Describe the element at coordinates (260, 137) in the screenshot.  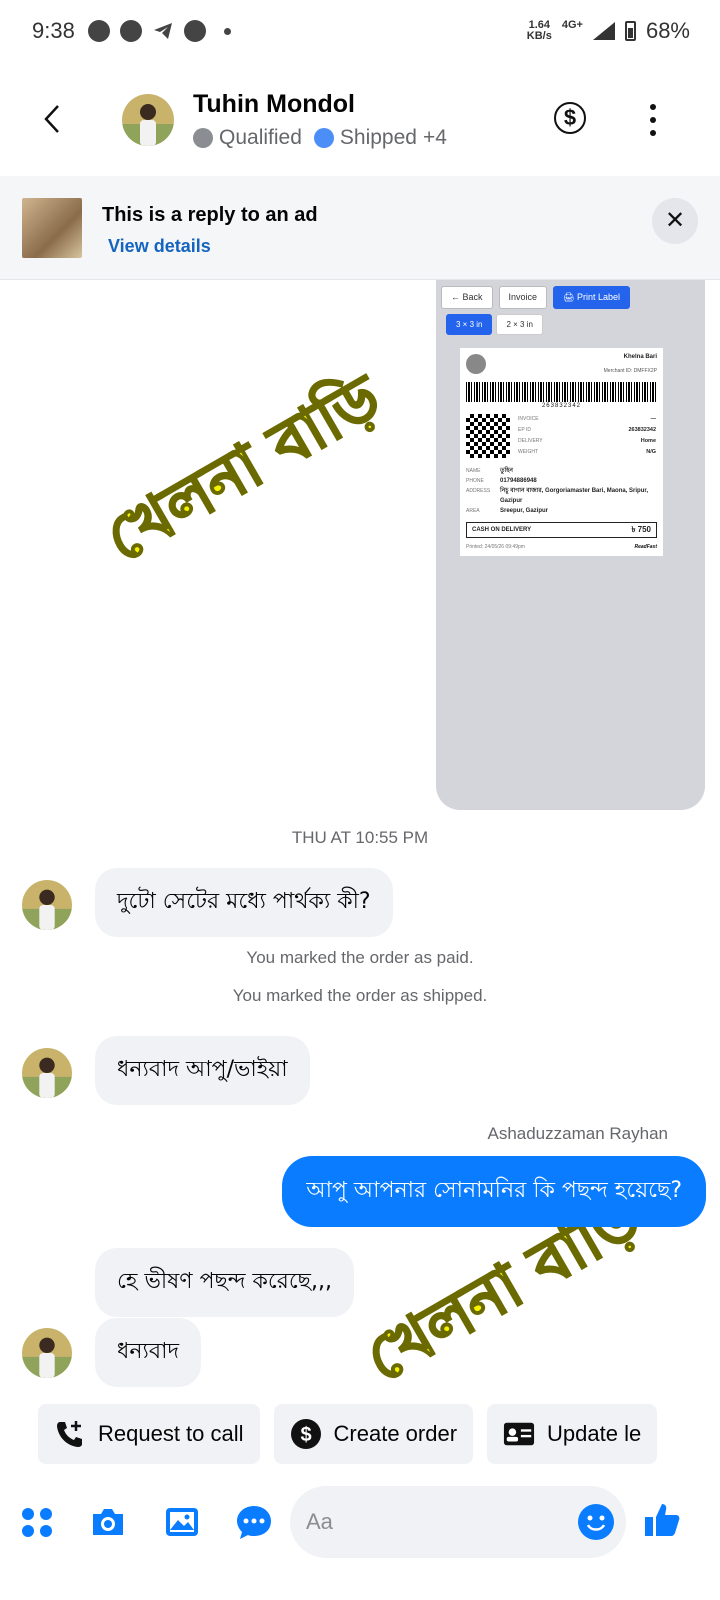
I see `tag-qualified: Qualified` at that location.